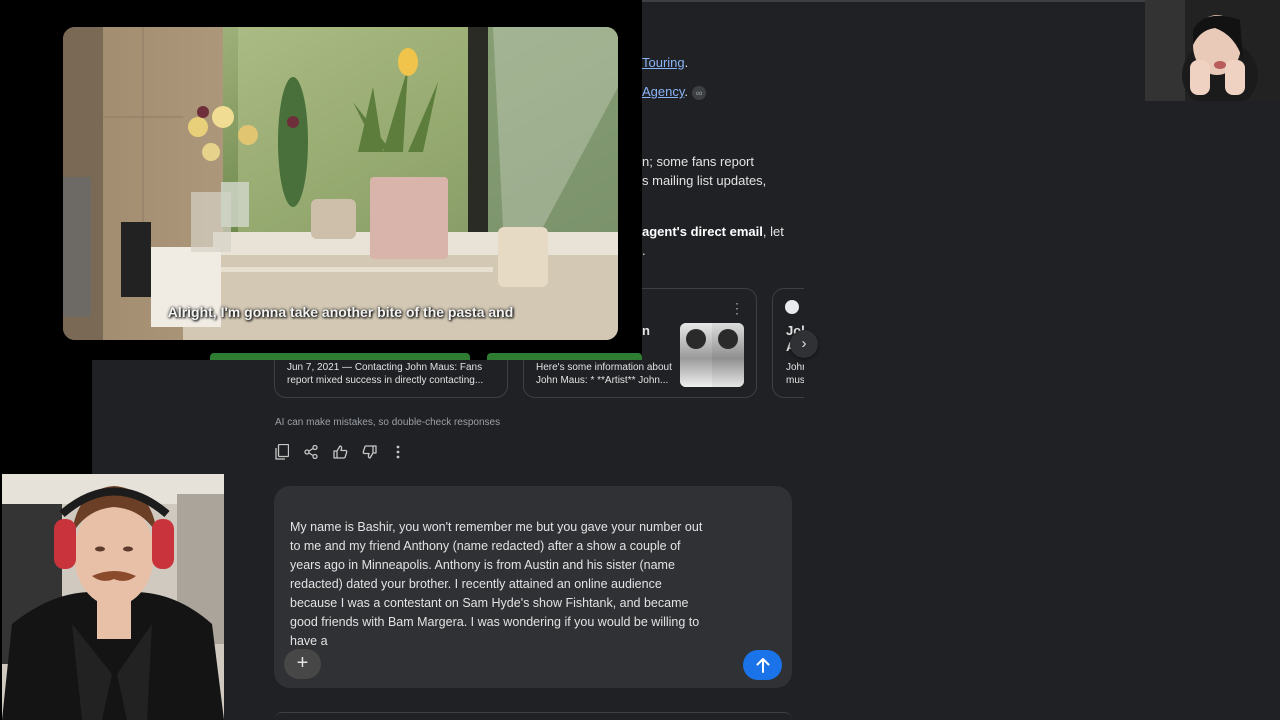 This screenshot has height=720, width=1280. I want to click on card-heading: n, so click(646, 330).